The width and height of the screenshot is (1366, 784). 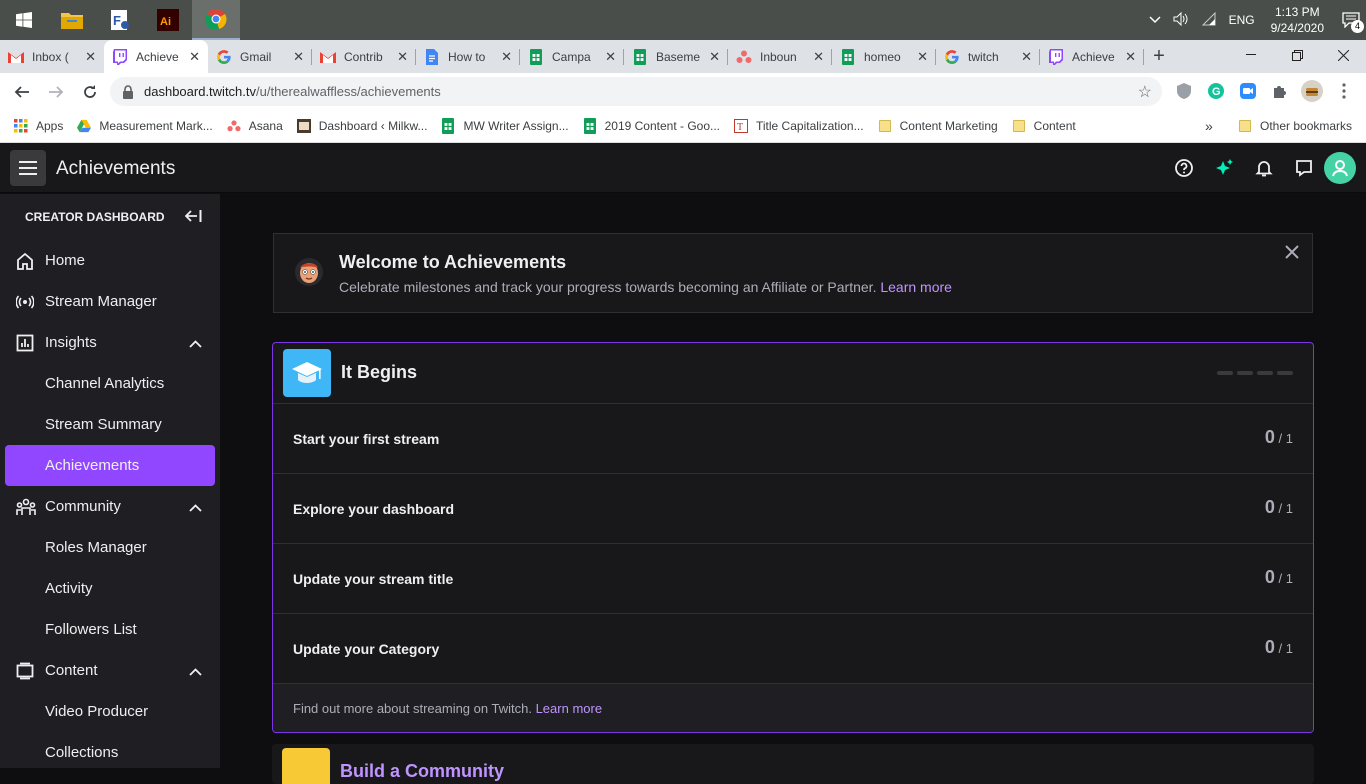 I want to click on notifications-button, so click(x=1264, y=168).